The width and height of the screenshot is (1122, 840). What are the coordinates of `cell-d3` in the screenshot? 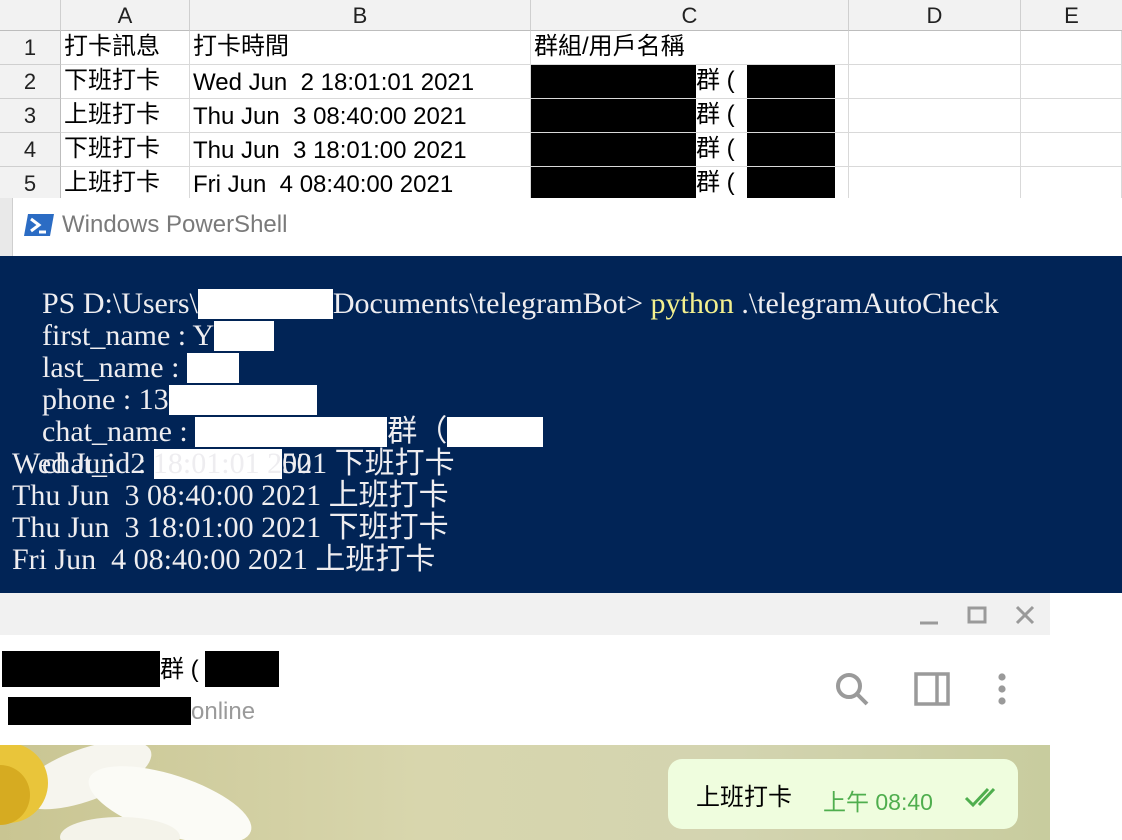 It's located at (935, 116).